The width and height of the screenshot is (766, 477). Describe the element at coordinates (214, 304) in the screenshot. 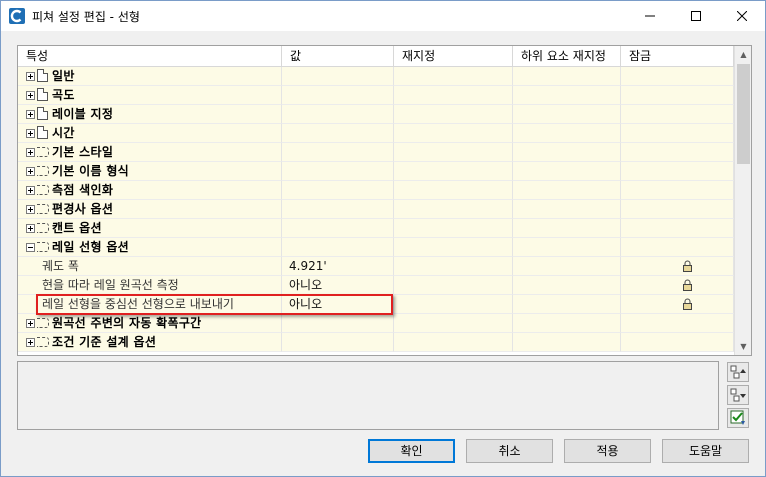

I see `highlight-box` at that location.